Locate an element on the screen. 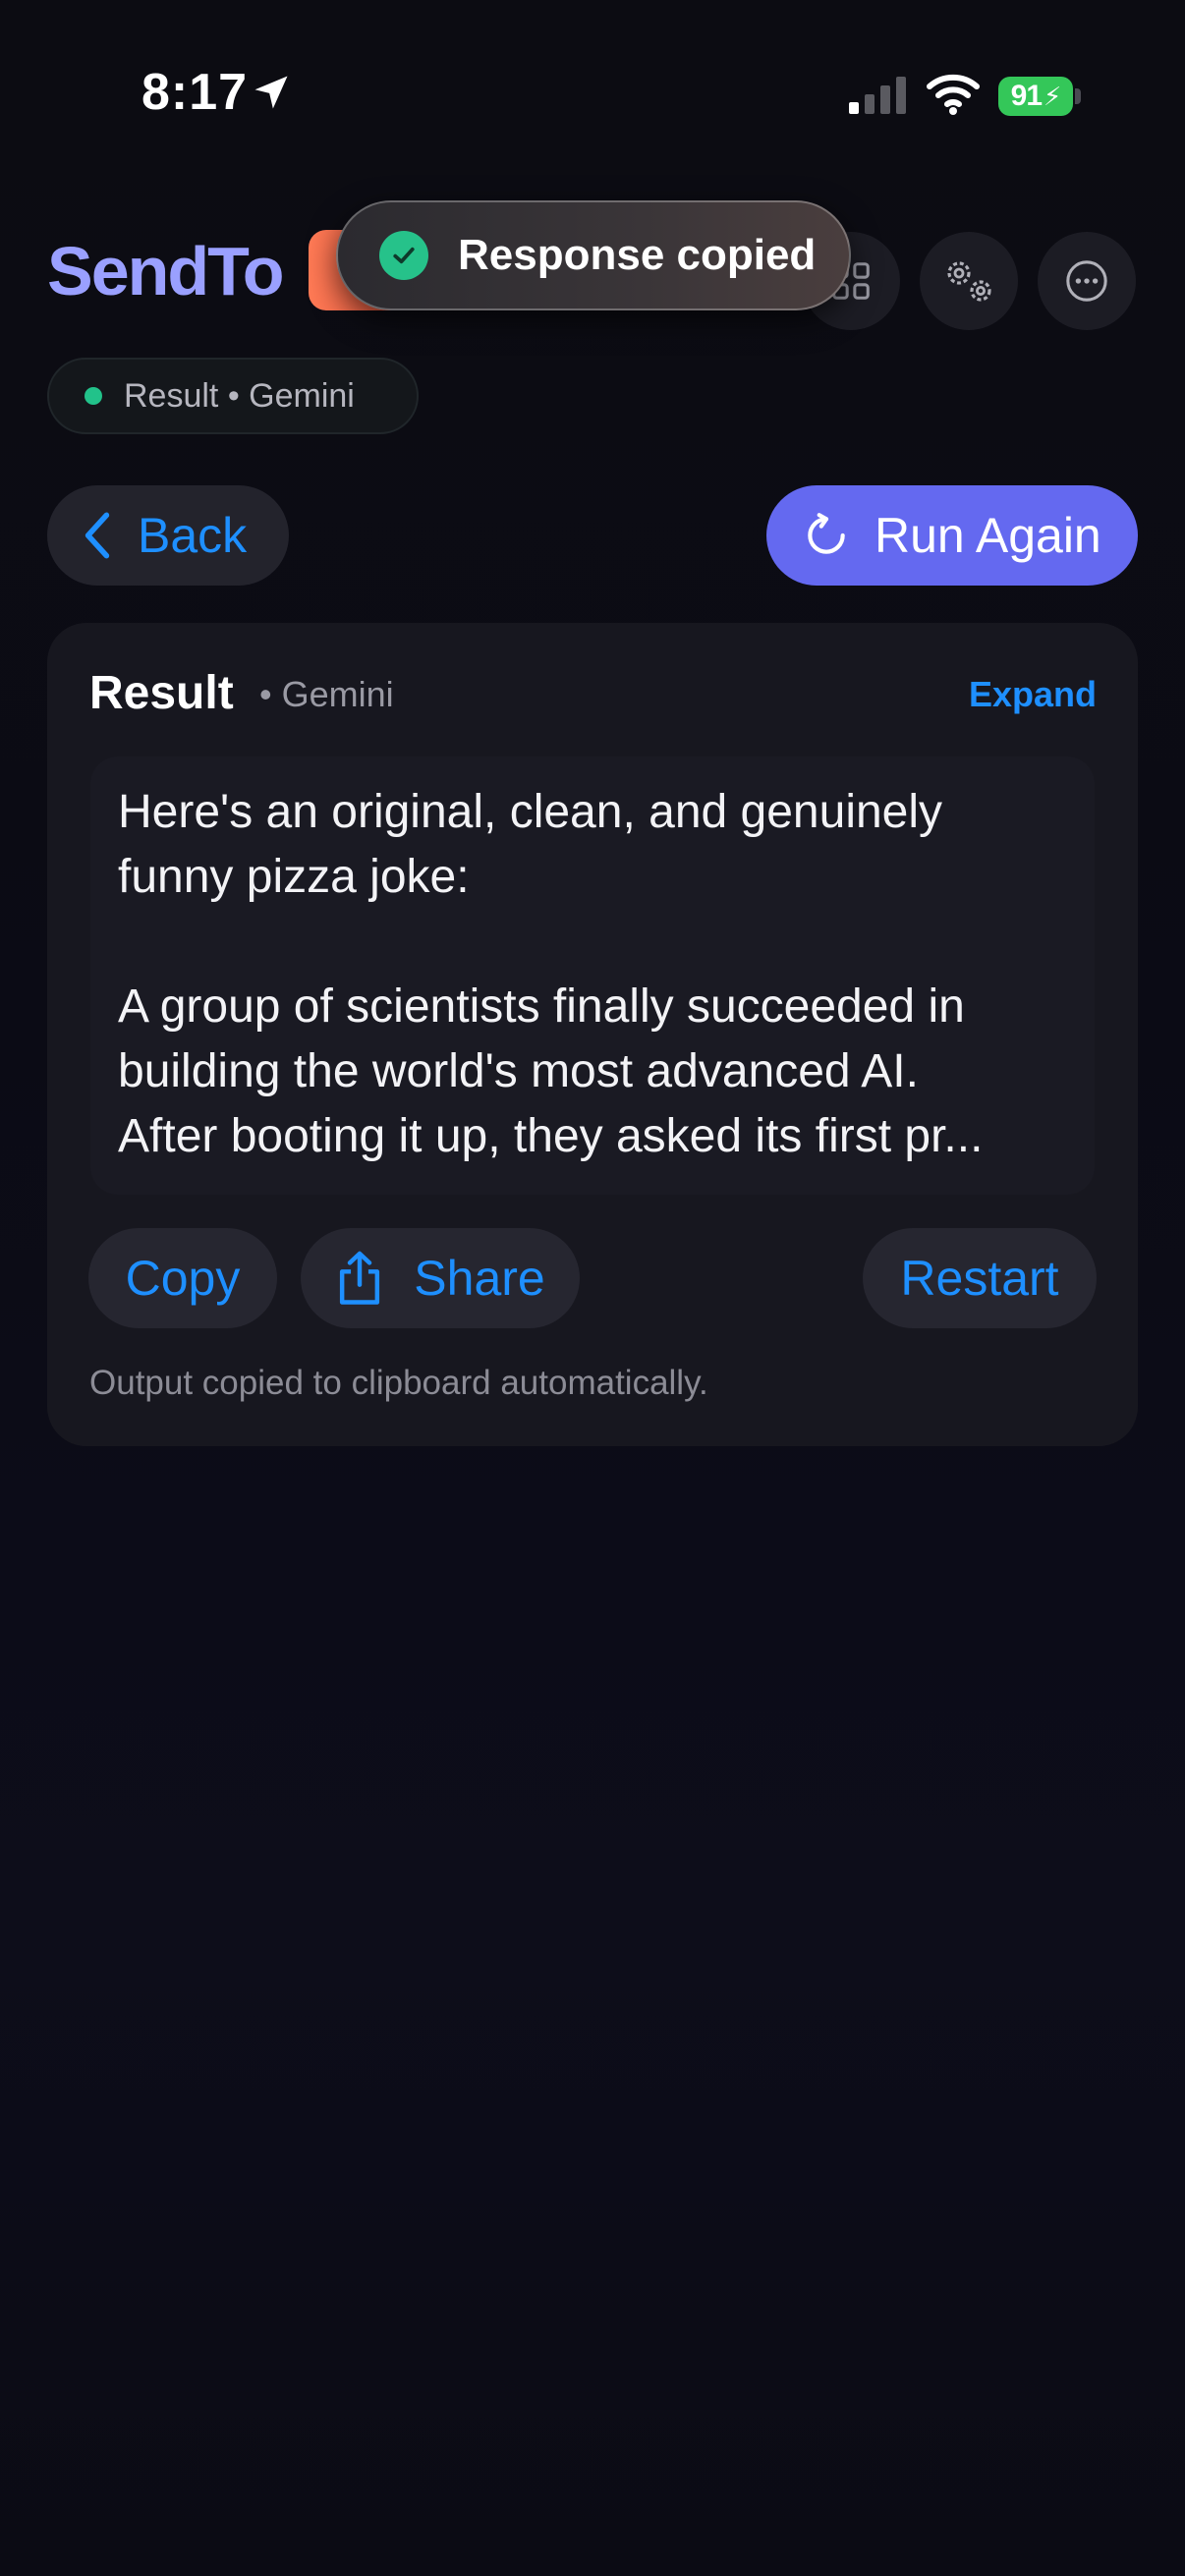  location-arrow-icon is located at coordinates (271, 92).